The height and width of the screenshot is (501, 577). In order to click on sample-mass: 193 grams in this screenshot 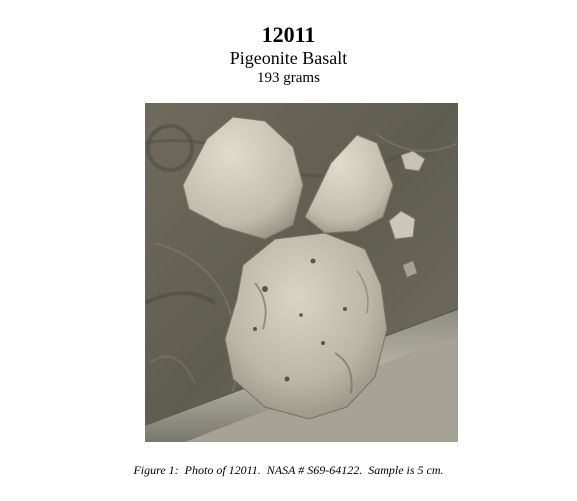, I will do `click(288, 78)`.